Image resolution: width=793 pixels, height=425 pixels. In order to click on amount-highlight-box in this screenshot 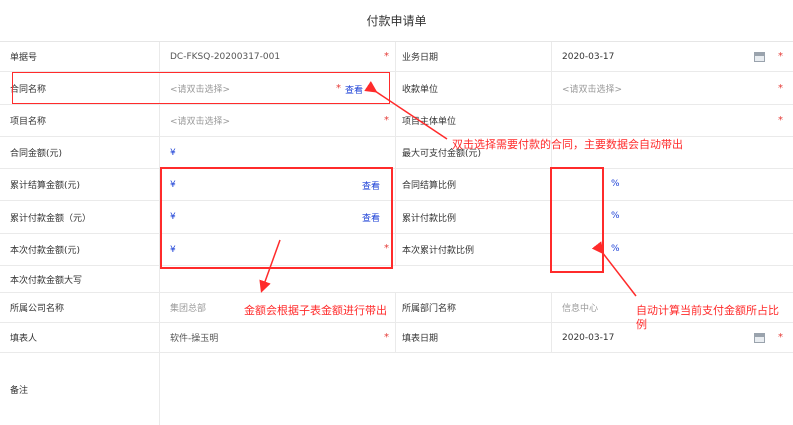, I will do `click(276, 218)`.